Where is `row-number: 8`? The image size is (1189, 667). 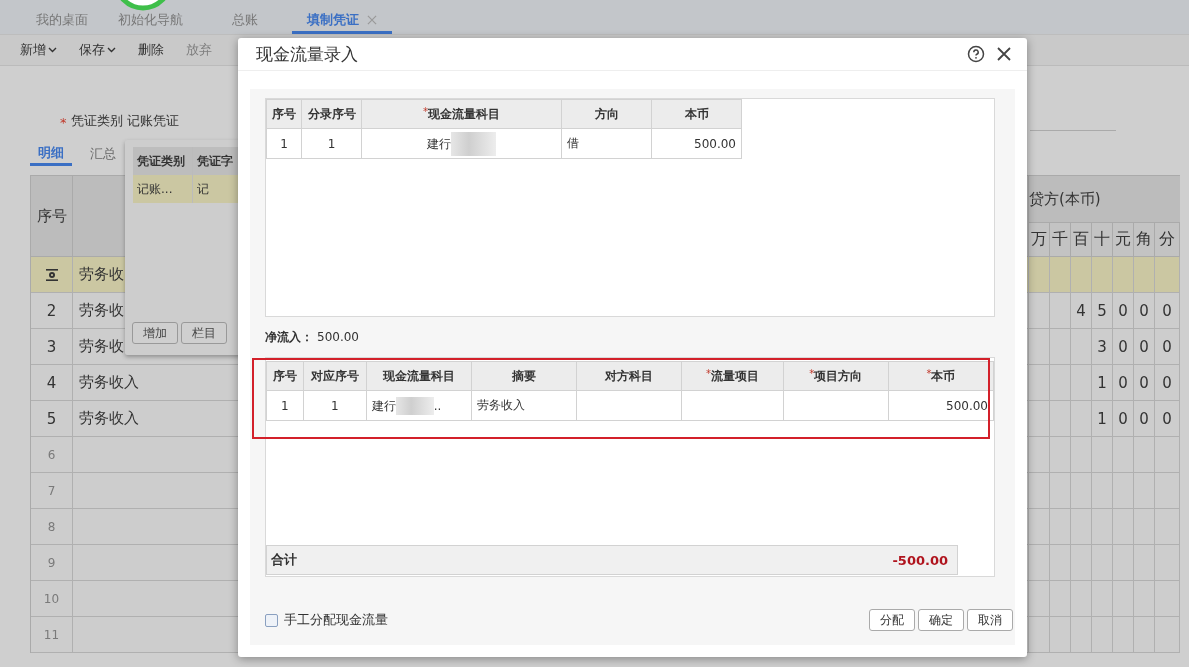 row-number: 8 is located at coordinates (51, 526).